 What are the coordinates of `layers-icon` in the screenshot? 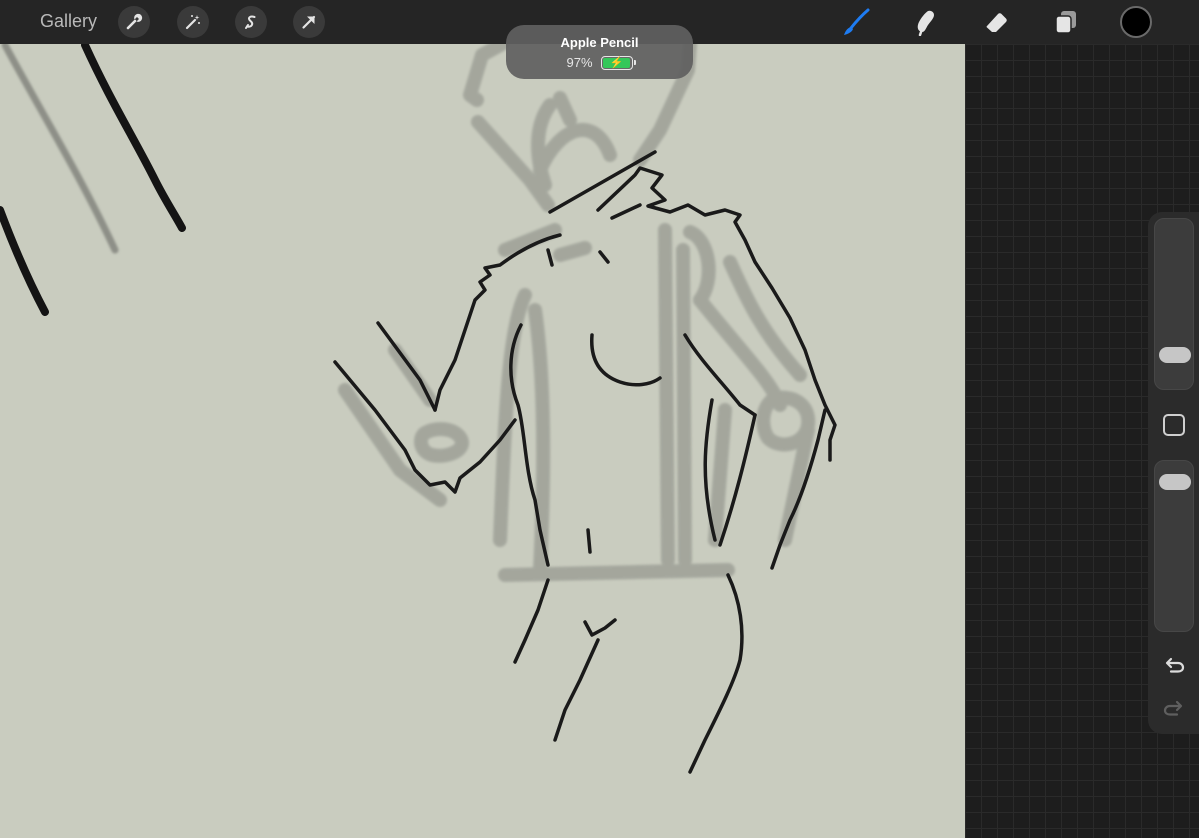 It's located at (1065, 22).